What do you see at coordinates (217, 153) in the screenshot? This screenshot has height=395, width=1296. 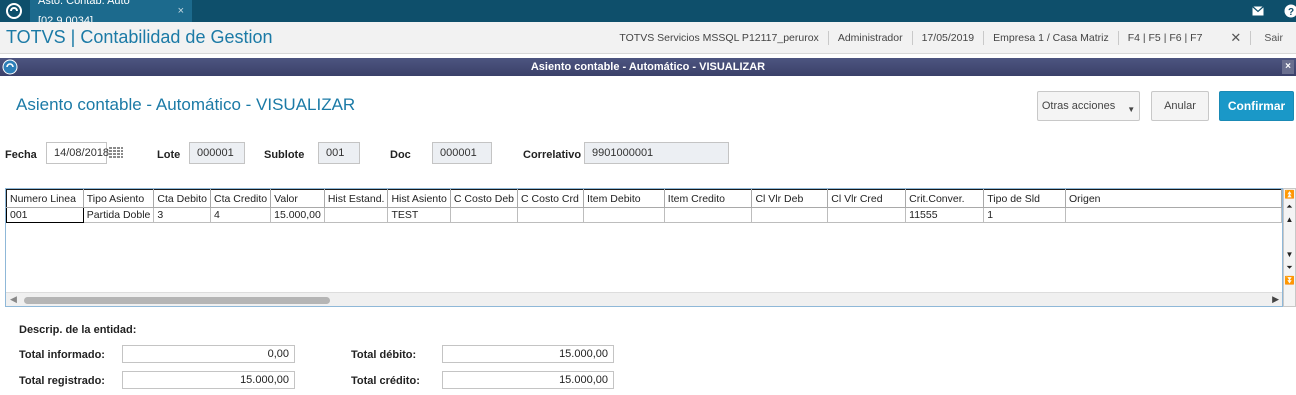 I see `lote-field: 000001` at bounding box center [217, 153].